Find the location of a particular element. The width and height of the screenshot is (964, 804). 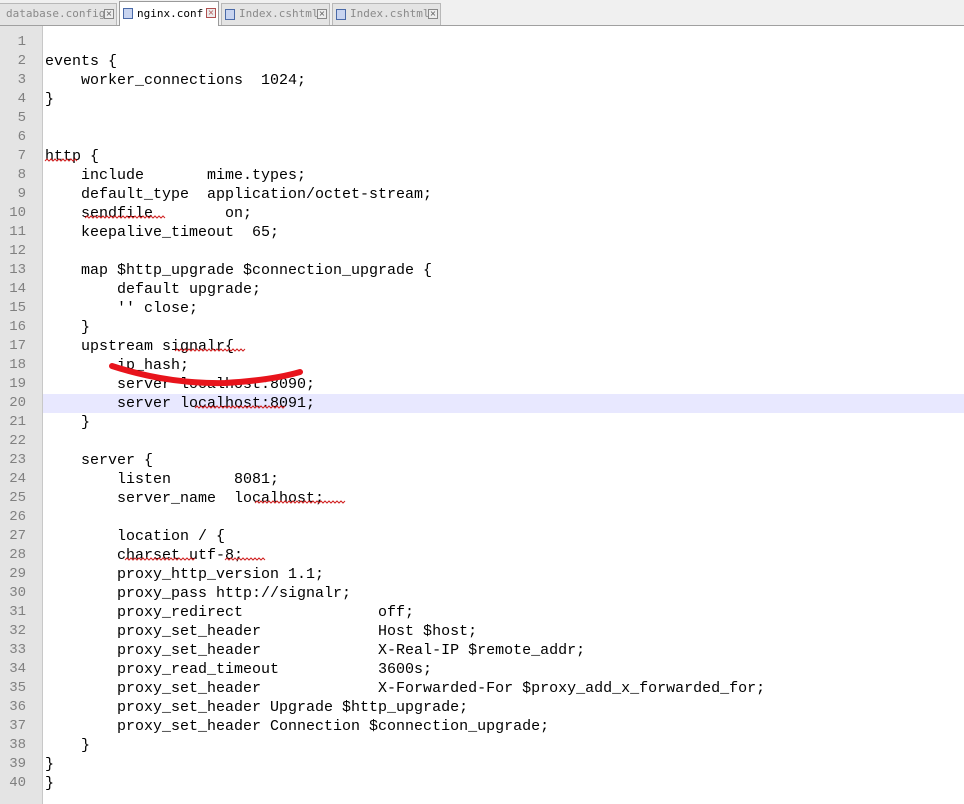

line-number: 10 is located at coordinates (17, 213).